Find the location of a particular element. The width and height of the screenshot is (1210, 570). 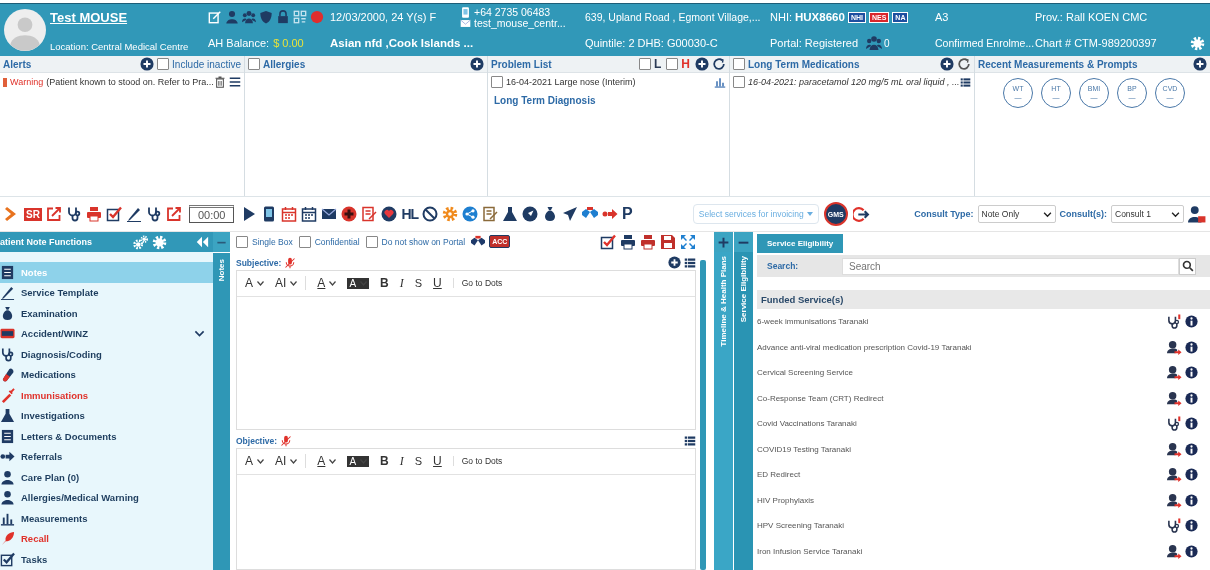

expand-icon is located at coordinates (688, 241).